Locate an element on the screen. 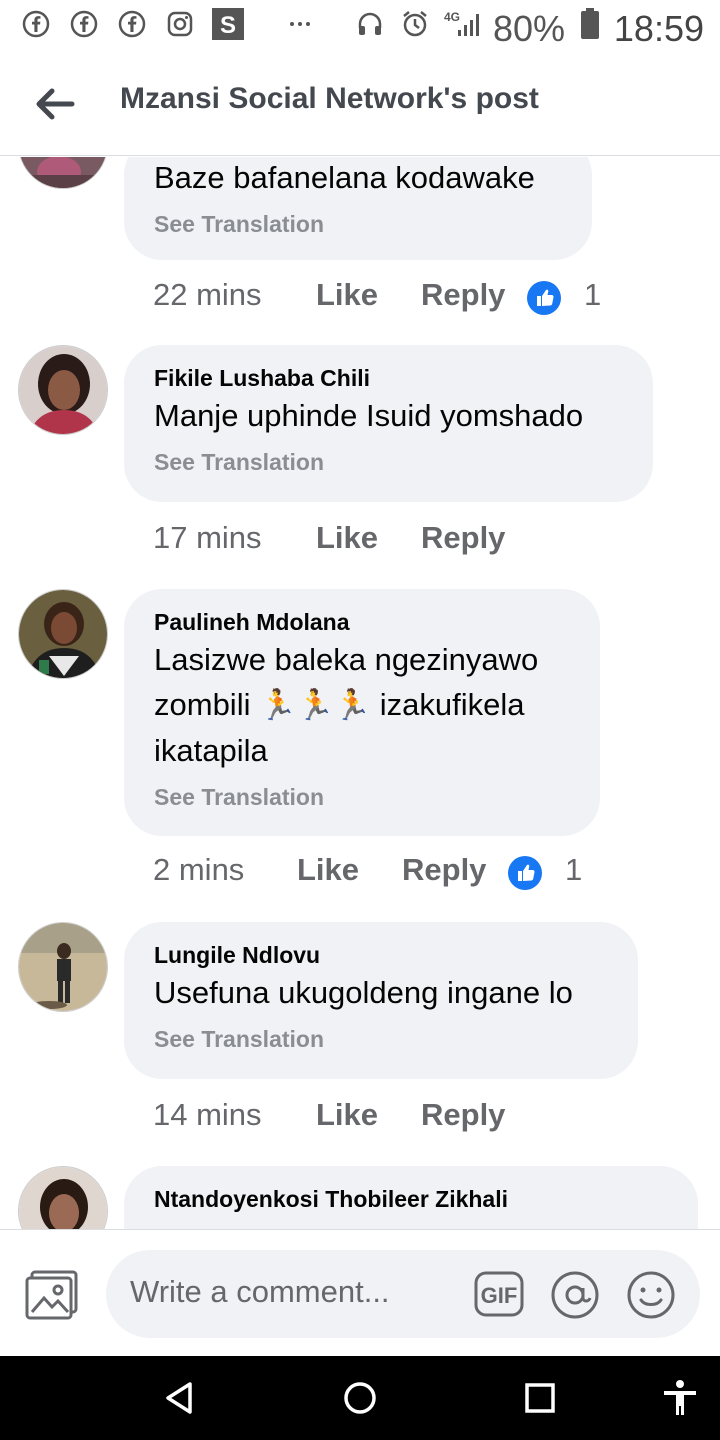  gif-icon: GIF is located at coordinates (499, 1294).